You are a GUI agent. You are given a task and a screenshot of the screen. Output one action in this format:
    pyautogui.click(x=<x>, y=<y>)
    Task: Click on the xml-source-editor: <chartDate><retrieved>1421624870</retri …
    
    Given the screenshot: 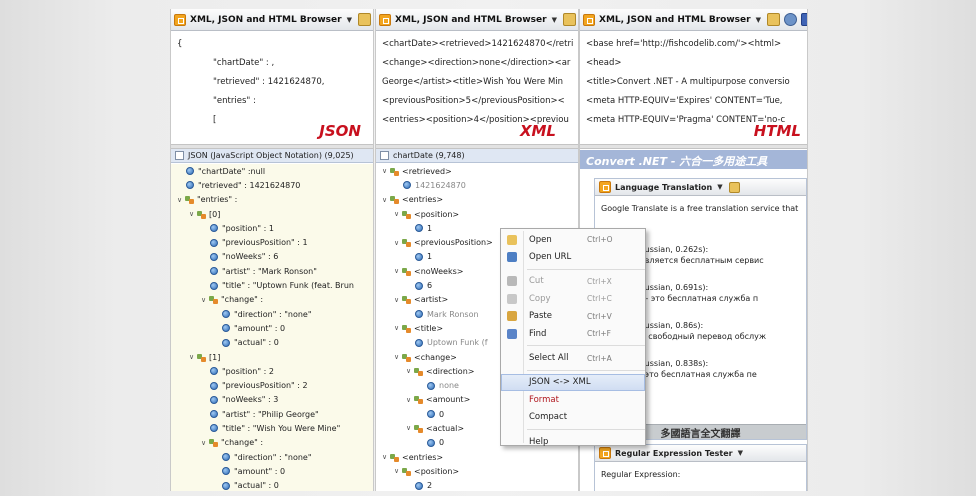 What is the action you would take?
    pyautogui.click(x=477, y=87)
    